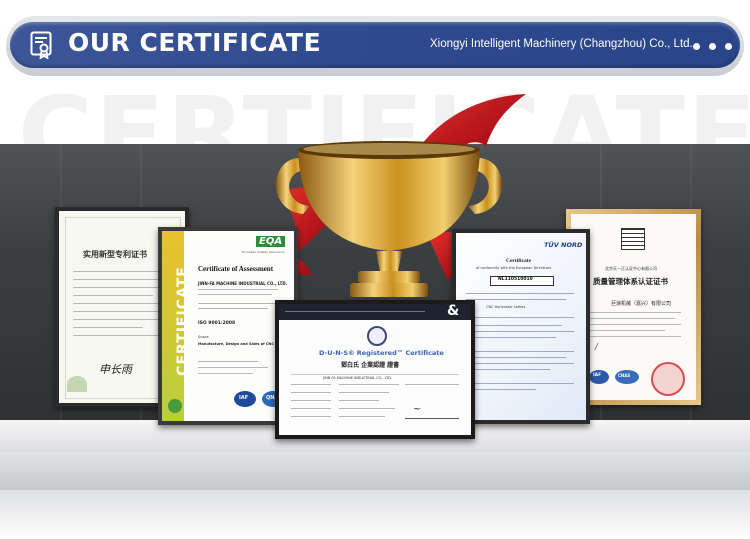  I want to click on duns-title: D-U-N-S® Registered™ Certificate, so click(381, 353).